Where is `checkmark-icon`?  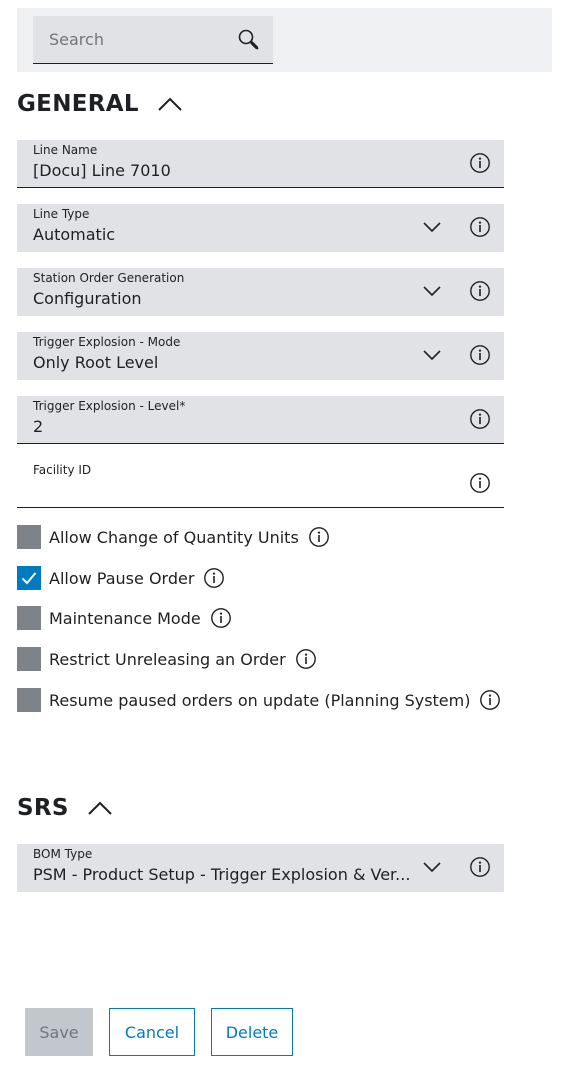 checkmark-icon is located at coordinates (29, 578).